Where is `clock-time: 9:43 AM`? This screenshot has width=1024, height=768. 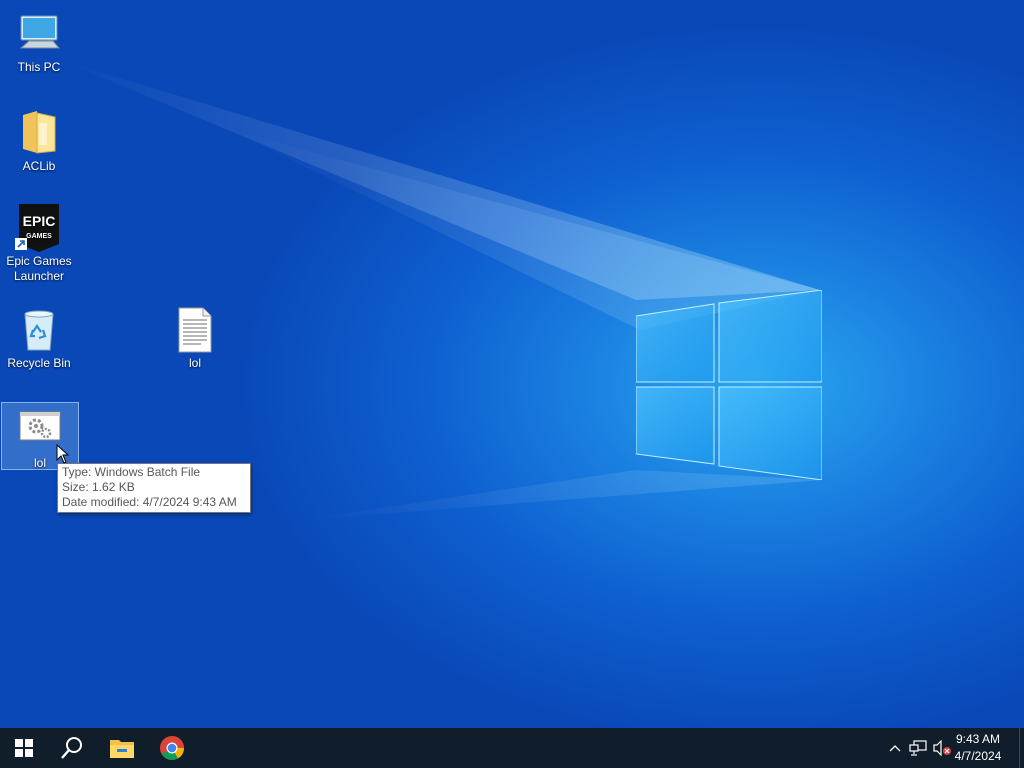
clock-time: 9:43 AM is located at coordinates (978, 739).